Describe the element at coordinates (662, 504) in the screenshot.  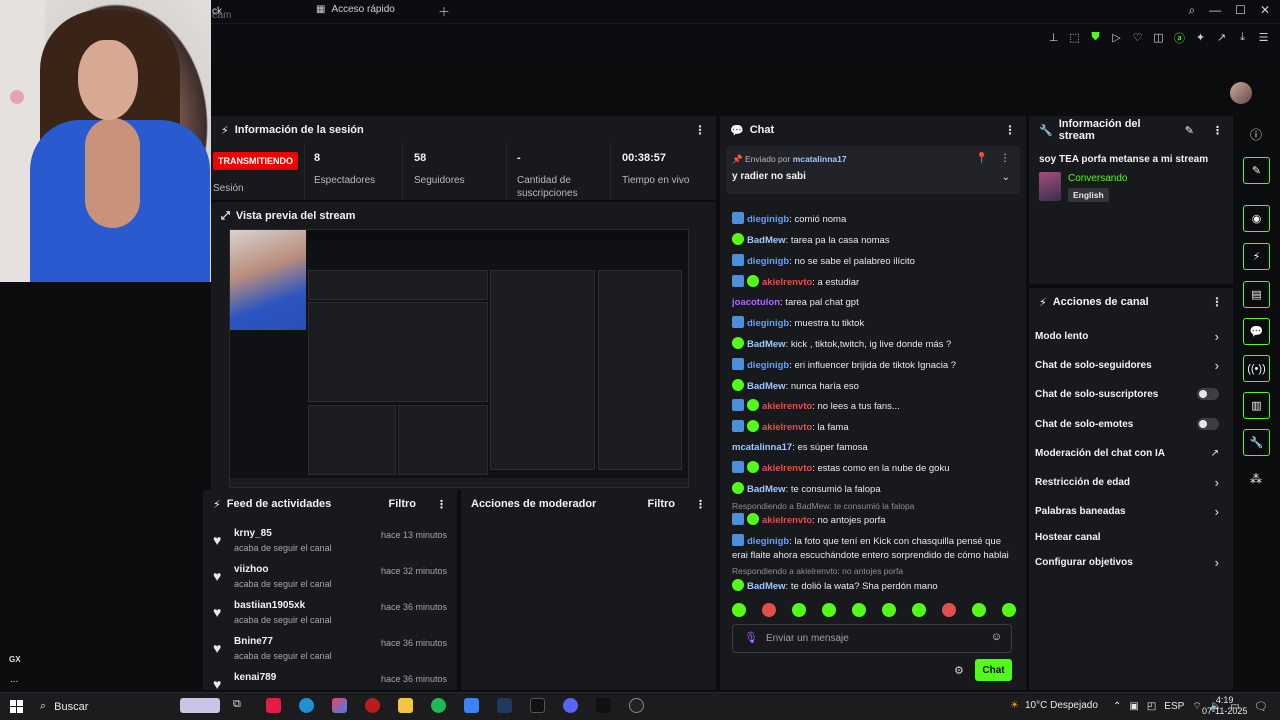
I see `mod-filter-button: Filtro` at that location.